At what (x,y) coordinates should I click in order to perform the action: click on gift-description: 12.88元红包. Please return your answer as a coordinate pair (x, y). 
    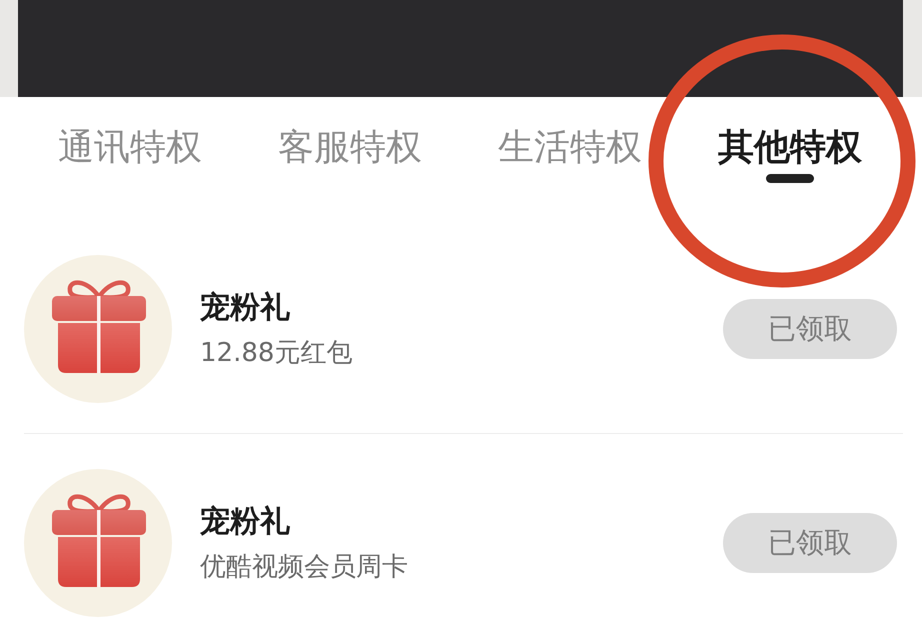
    Looking at the image, I should click on (276, 353).